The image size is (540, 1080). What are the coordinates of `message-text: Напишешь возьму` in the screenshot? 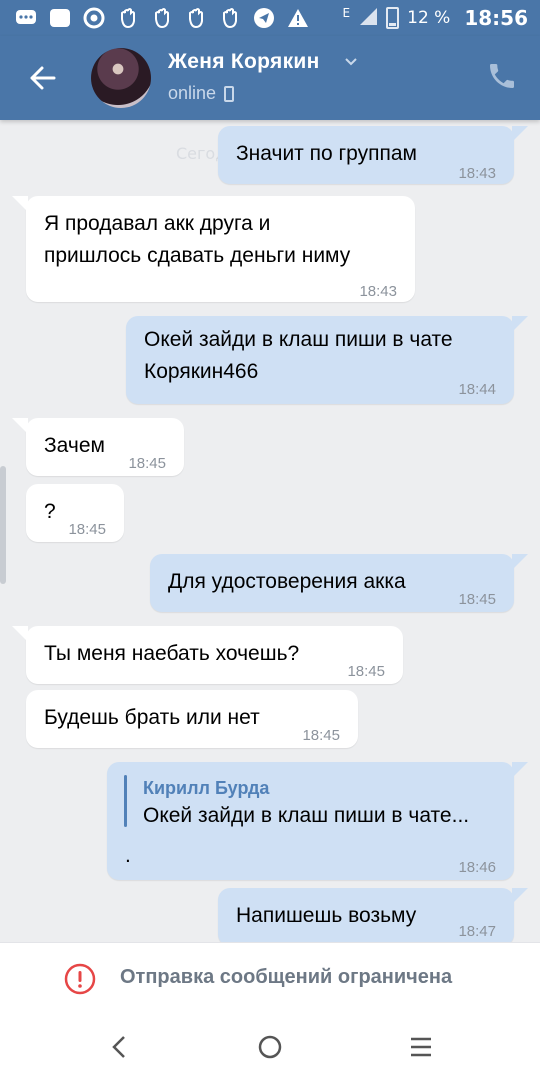 It's located at (326, 915).